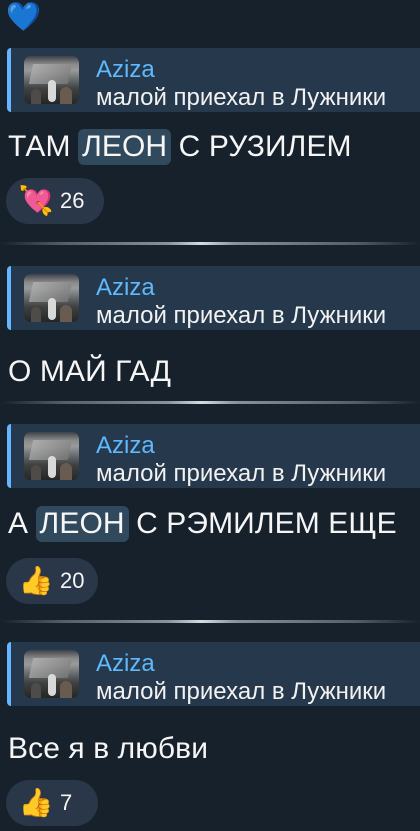 The image size is (420, 831). What do you see at coordinates (44, 146) in the screenshot?
I see `message-text-prefix: ТАМ` at bounding box center [44, 146].